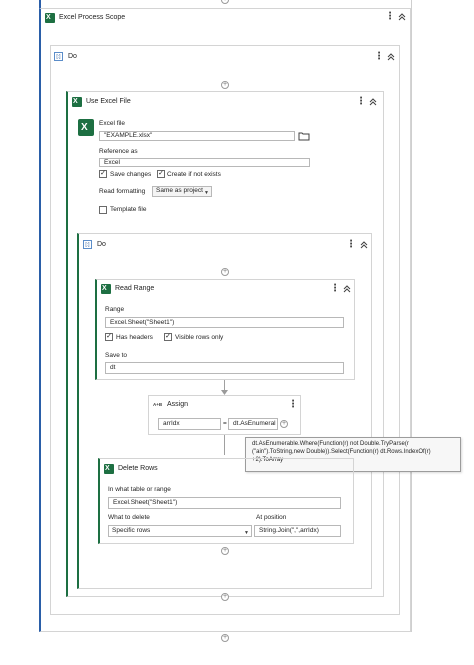  Describe the element at coordinates (72, 56) in the screenshot. I see `outer-do-title: Do` at that location.